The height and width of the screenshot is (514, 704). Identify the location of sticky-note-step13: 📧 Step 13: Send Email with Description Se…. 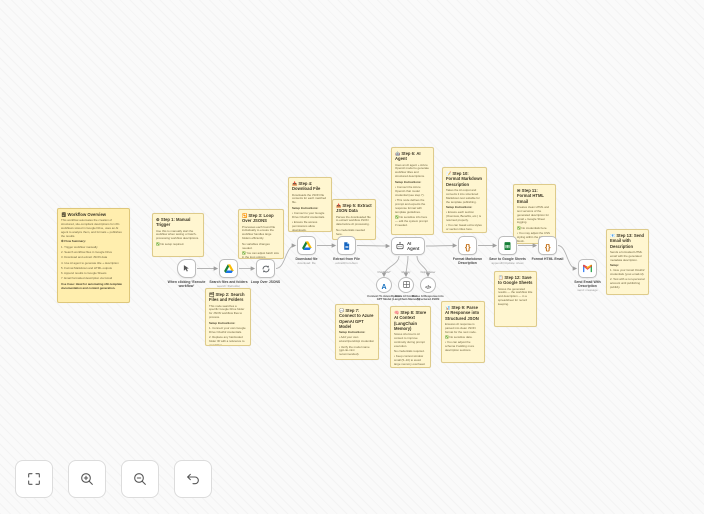
(627, 262).